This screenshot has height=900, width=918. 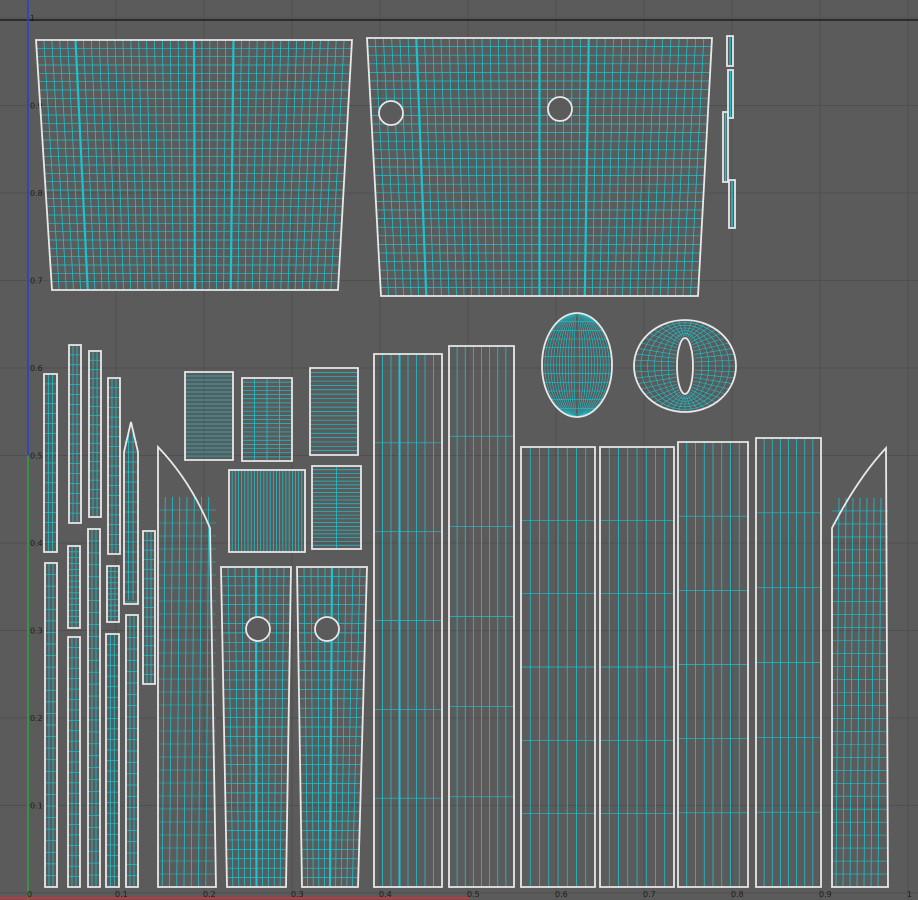 I want to click on shell-strip-a, so click(x=50, y=463).